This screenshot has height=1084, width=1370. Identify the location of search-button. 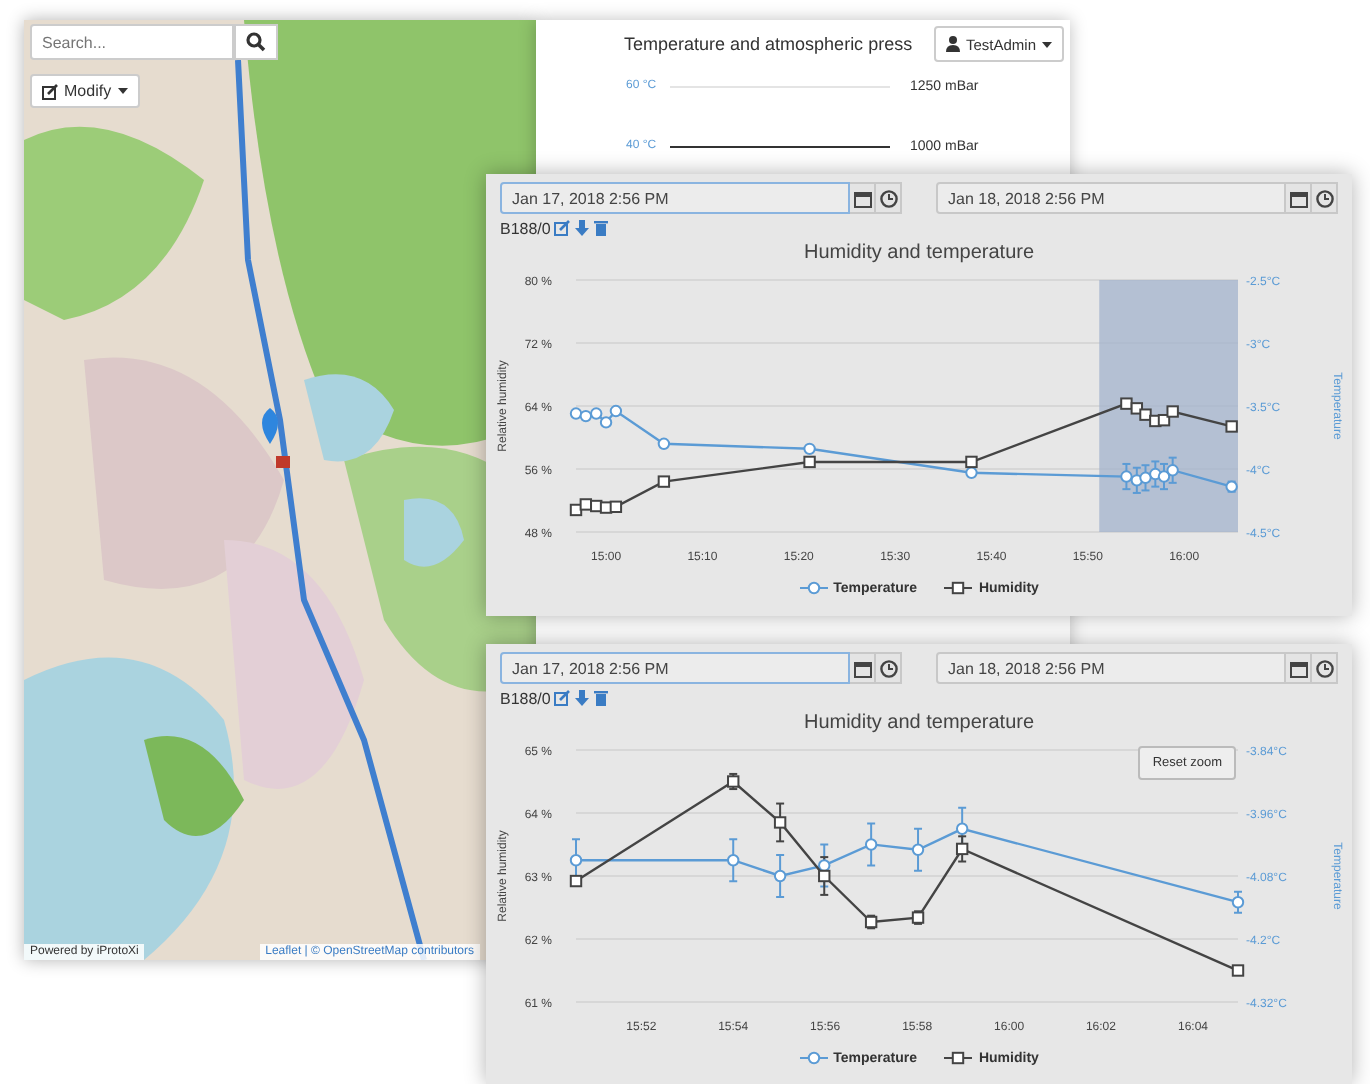
(256, 42).